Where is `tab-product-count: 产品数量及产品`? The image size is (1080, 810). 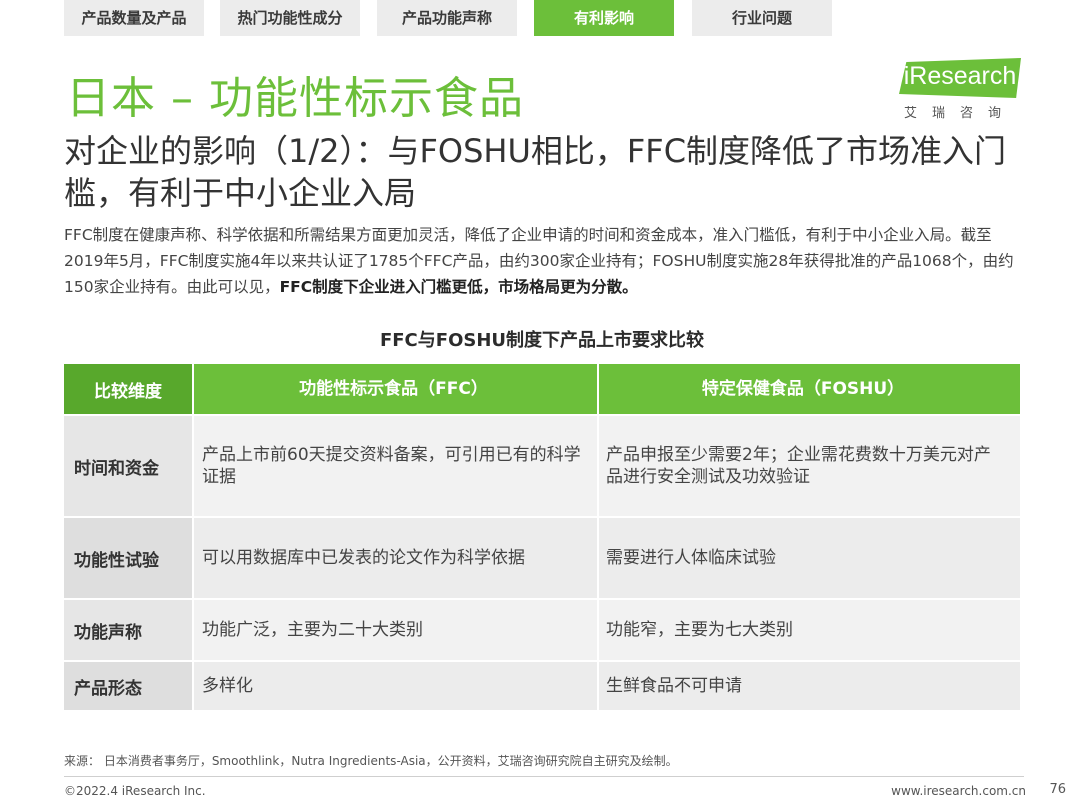 tab-product-count: 产品数量及产品 is located at coordinates (134, 18).